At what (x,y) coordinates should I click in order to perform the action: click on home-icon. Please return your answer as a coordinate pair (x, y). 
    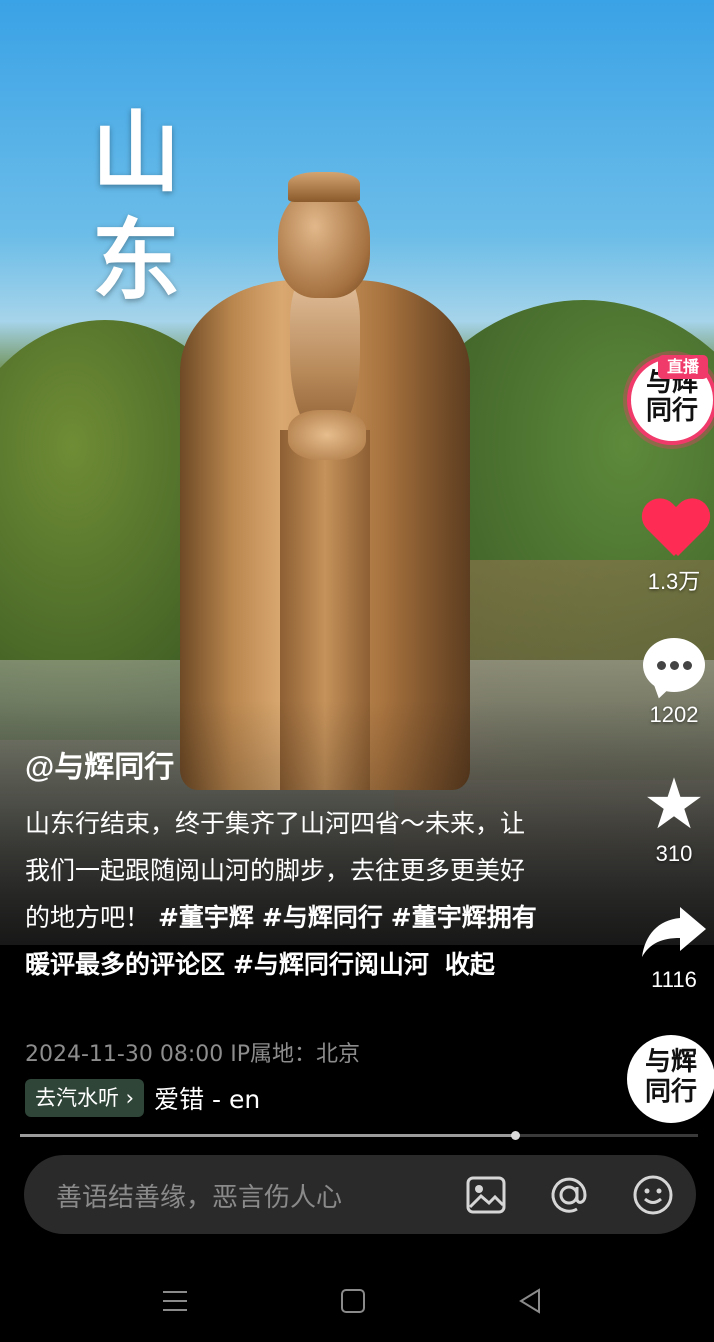
    Looking at the image, I should click on (353, 1301).